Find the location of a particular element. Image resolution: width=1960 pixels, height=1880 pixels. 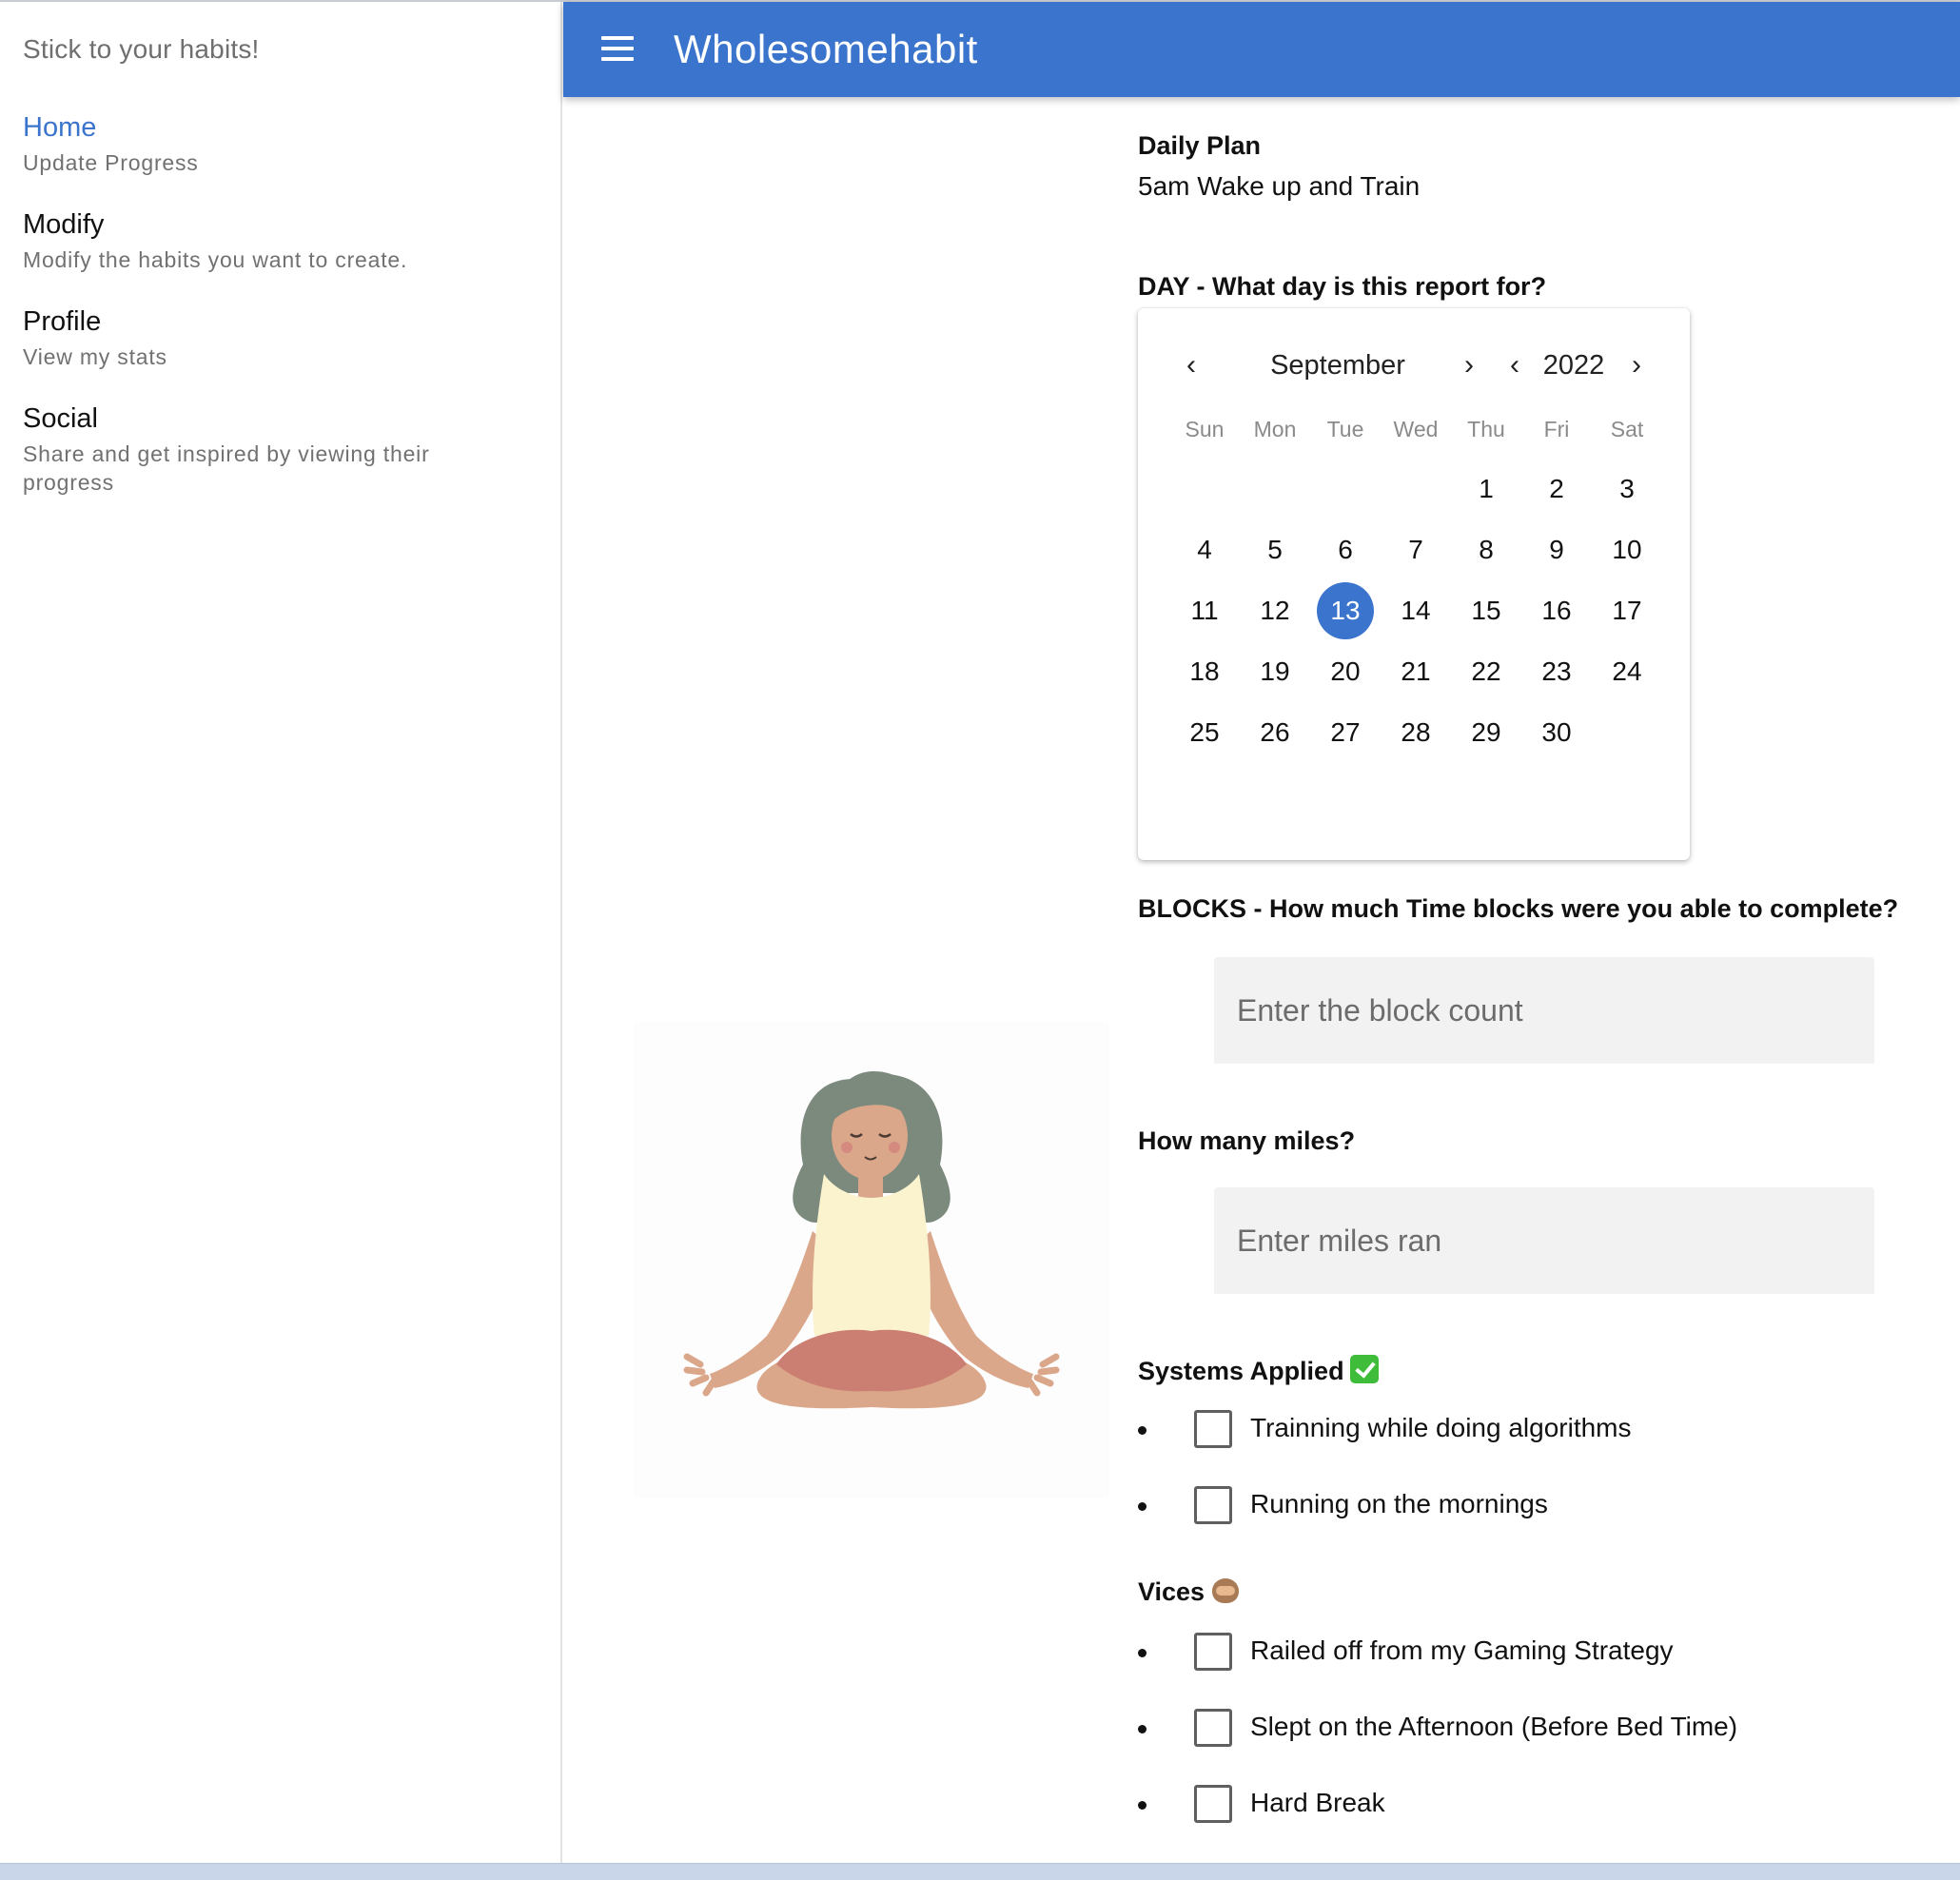

vice-label: Railed off from my Gaming Strategy is located at coordinates (1462, 1650).